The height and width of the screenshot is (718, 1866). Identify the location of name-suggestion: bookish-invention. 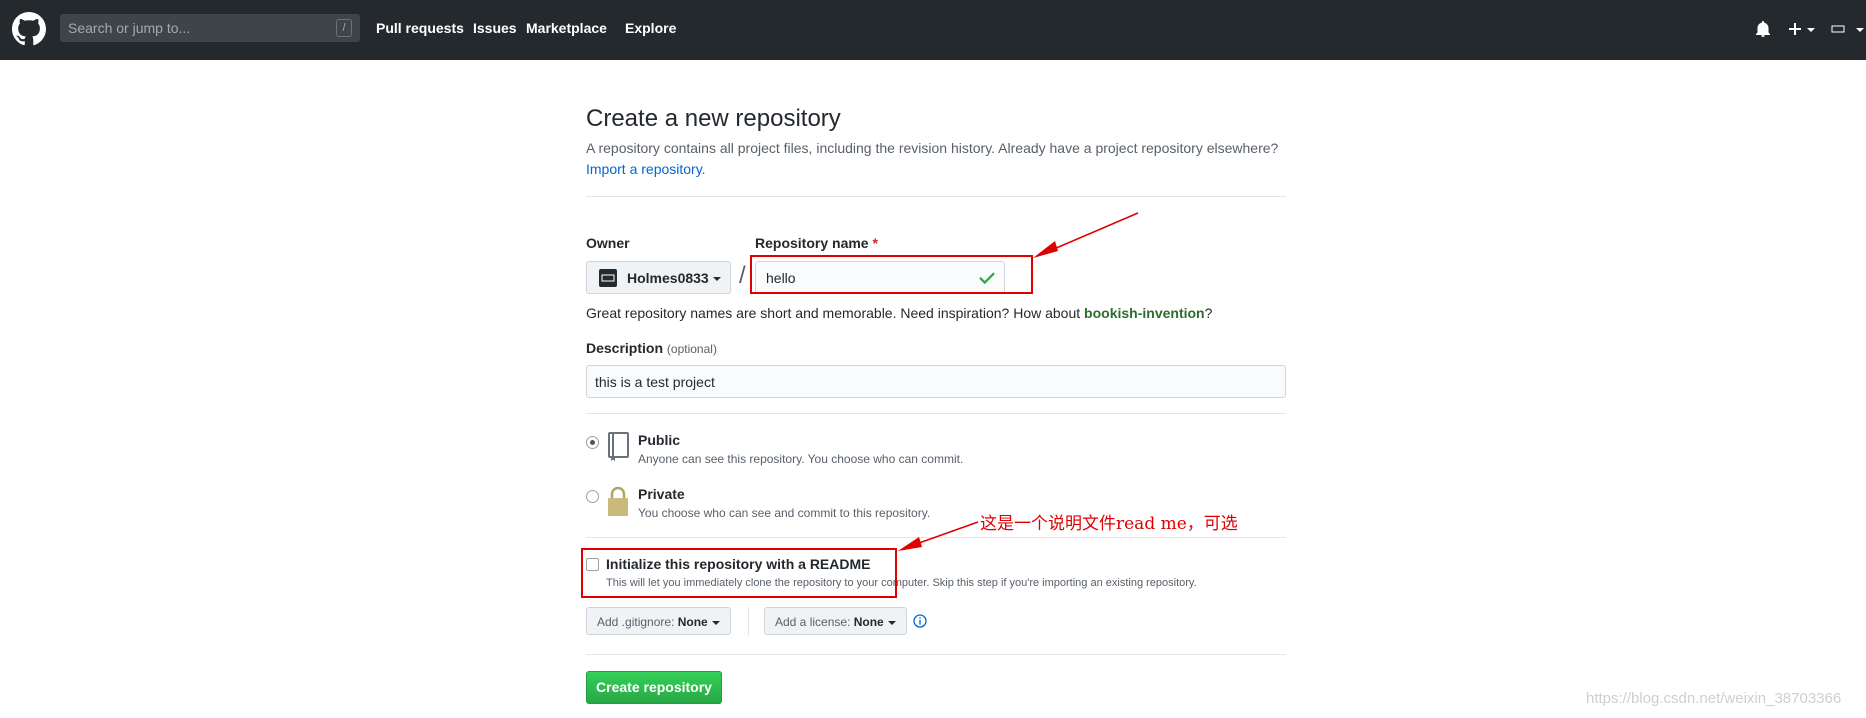
(1144, 313).